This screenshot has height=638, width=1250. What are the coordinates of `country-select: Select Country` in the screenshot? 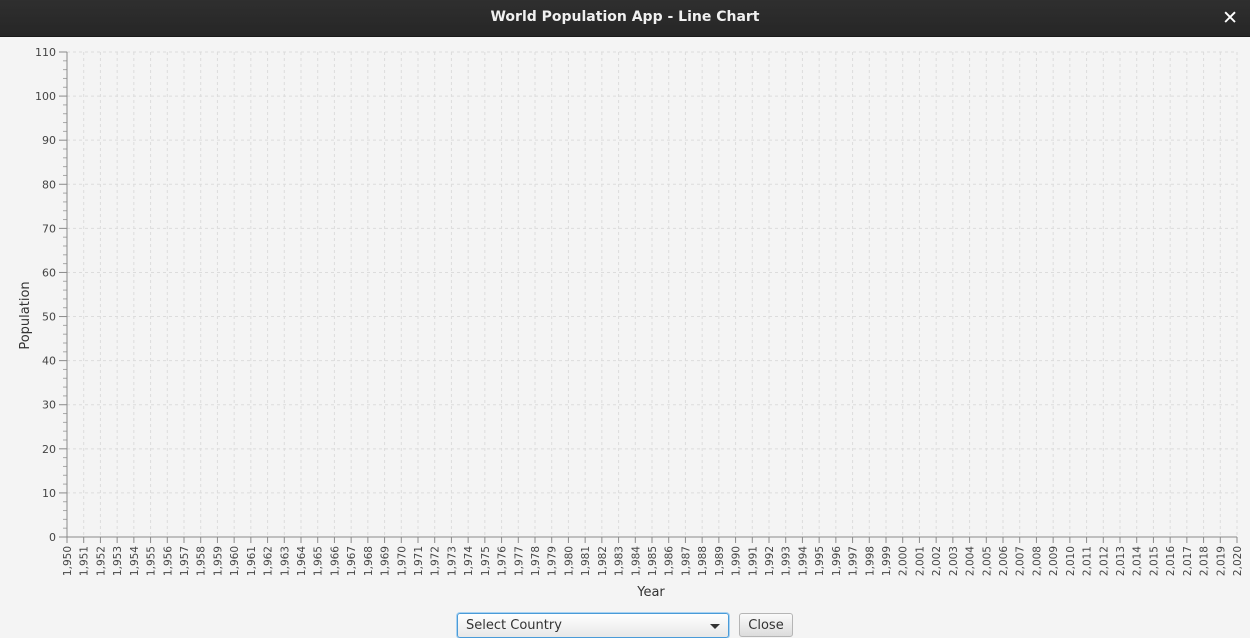 It's located at (593, 625).